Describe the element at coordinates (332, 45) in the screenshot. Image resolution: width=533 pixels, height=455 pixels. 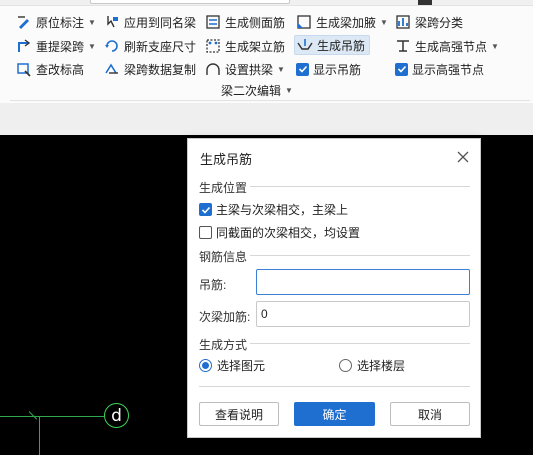
I see `hanger-rebar-button: 生成吊筋` at that location.